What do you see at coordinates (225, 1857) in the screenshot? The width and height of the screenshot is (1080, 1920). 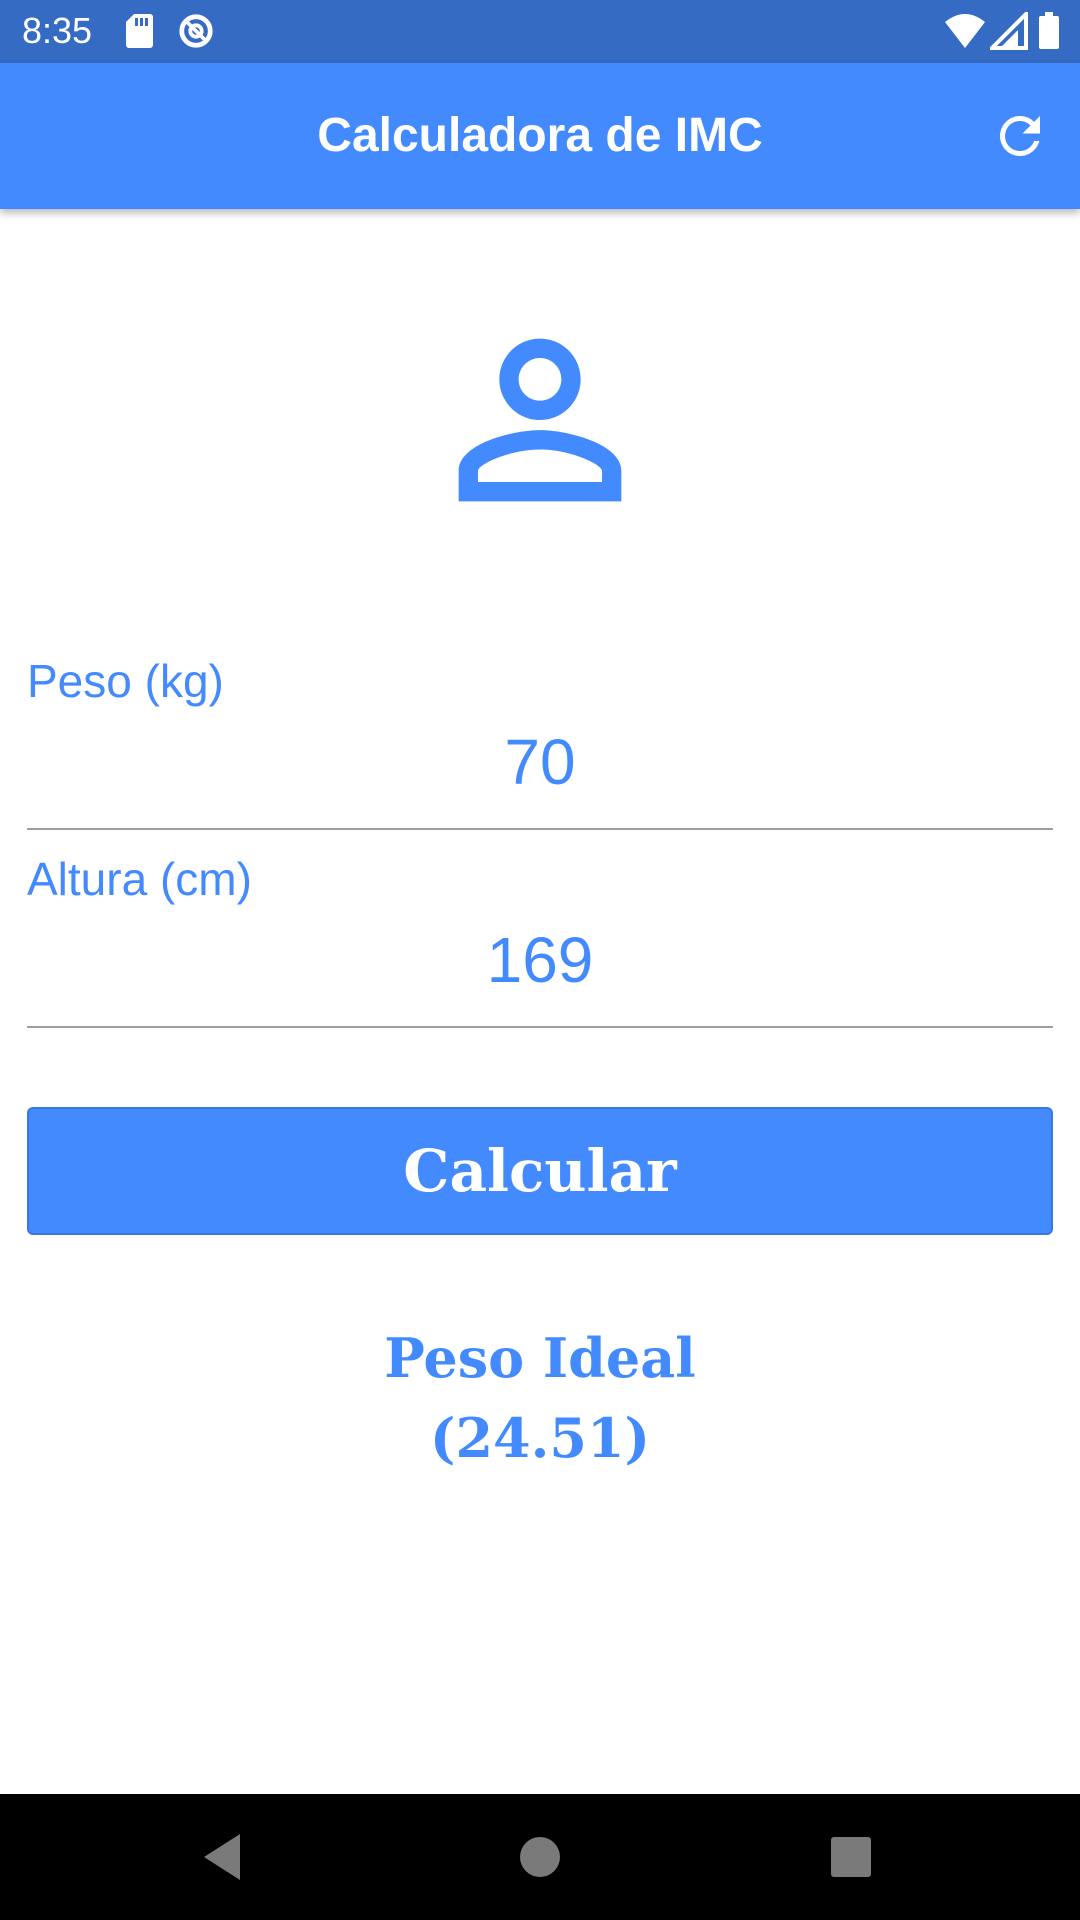 I see `back-icon` at bounding box center [225, 1857].